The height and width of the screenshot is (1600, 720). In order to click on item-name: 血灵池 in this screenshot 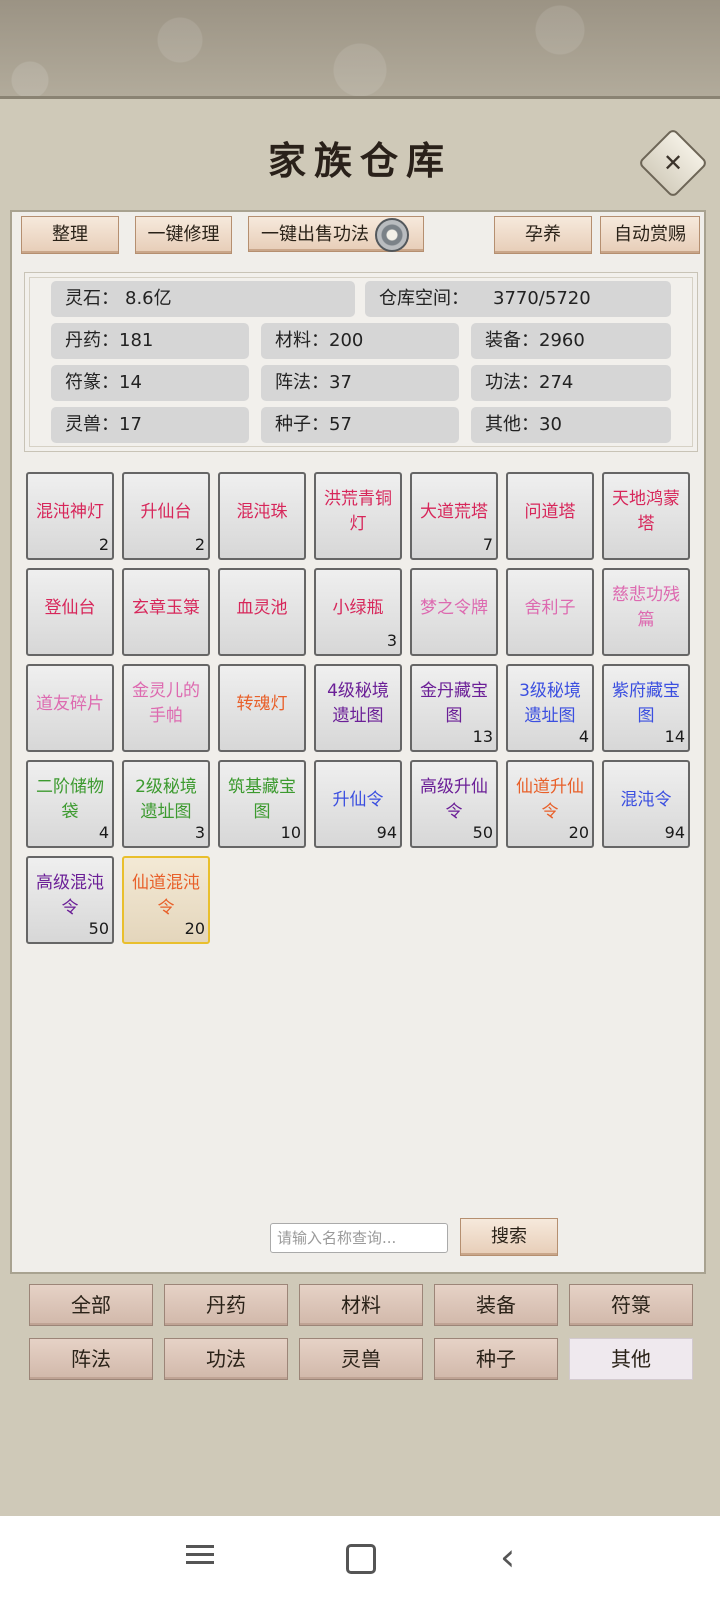, I will do `click(262, 607)`.